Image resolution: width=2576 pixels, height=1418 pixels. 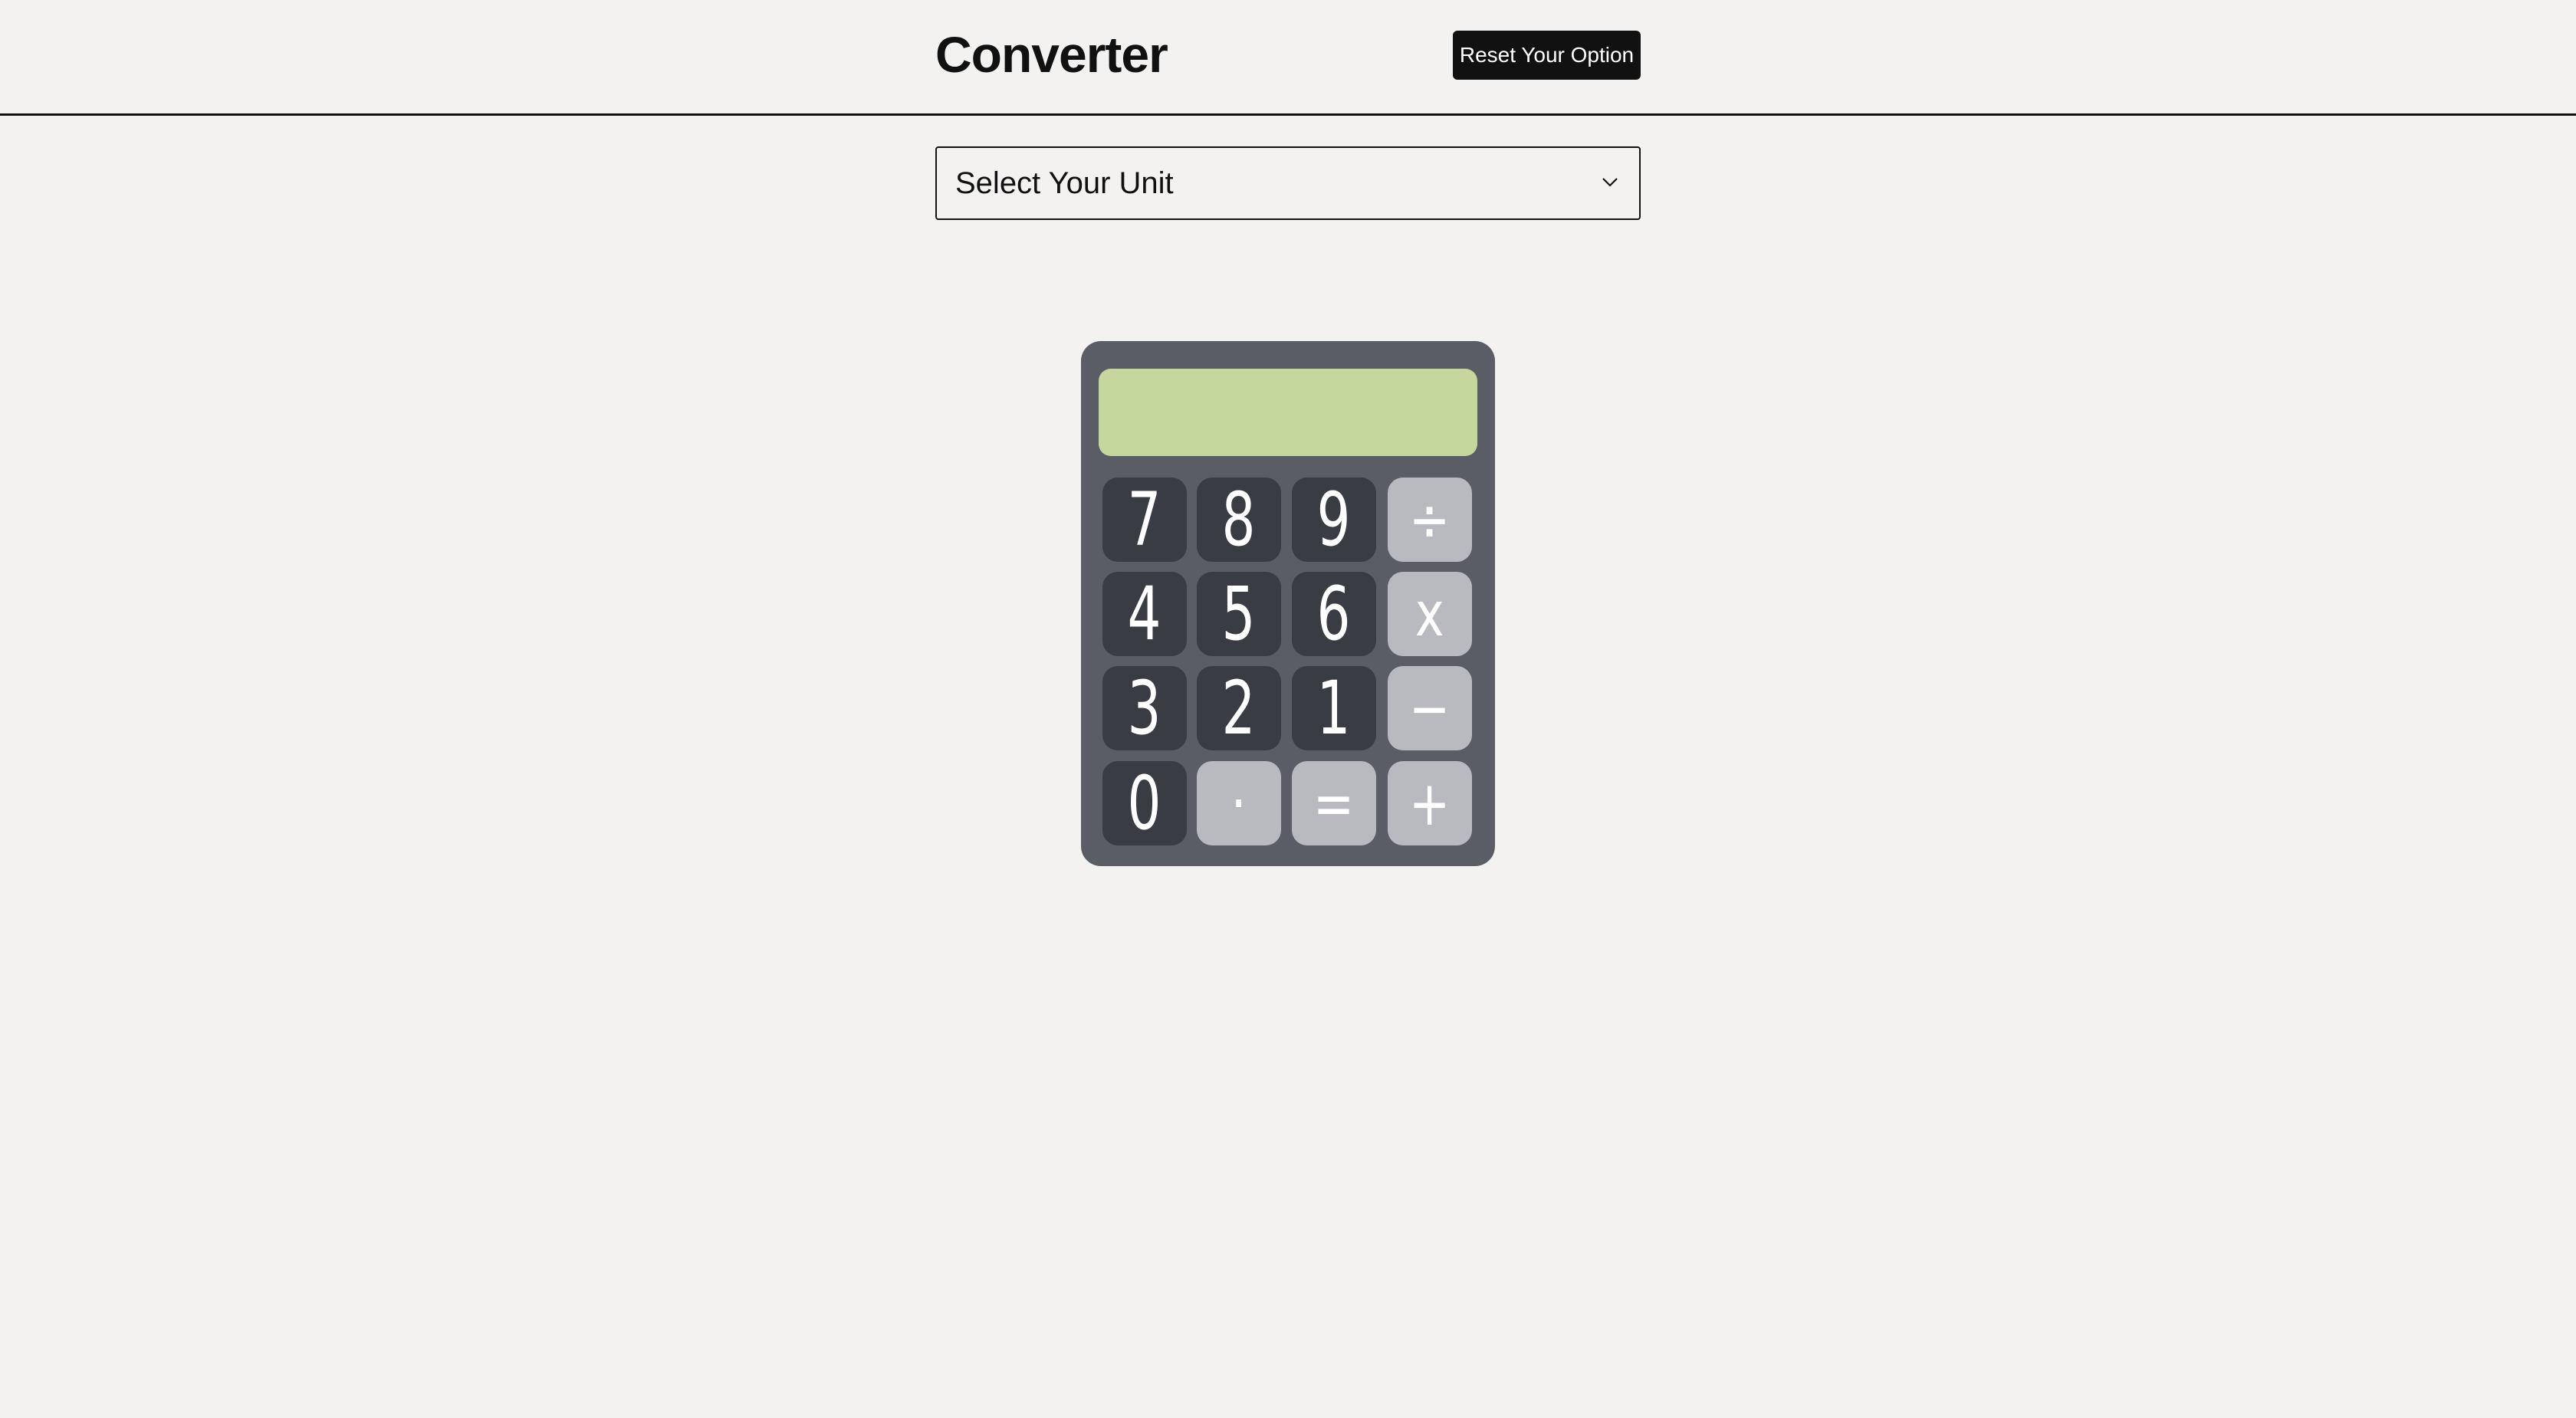 I want to click on key-4: 4, so click(x=1144, y=614).